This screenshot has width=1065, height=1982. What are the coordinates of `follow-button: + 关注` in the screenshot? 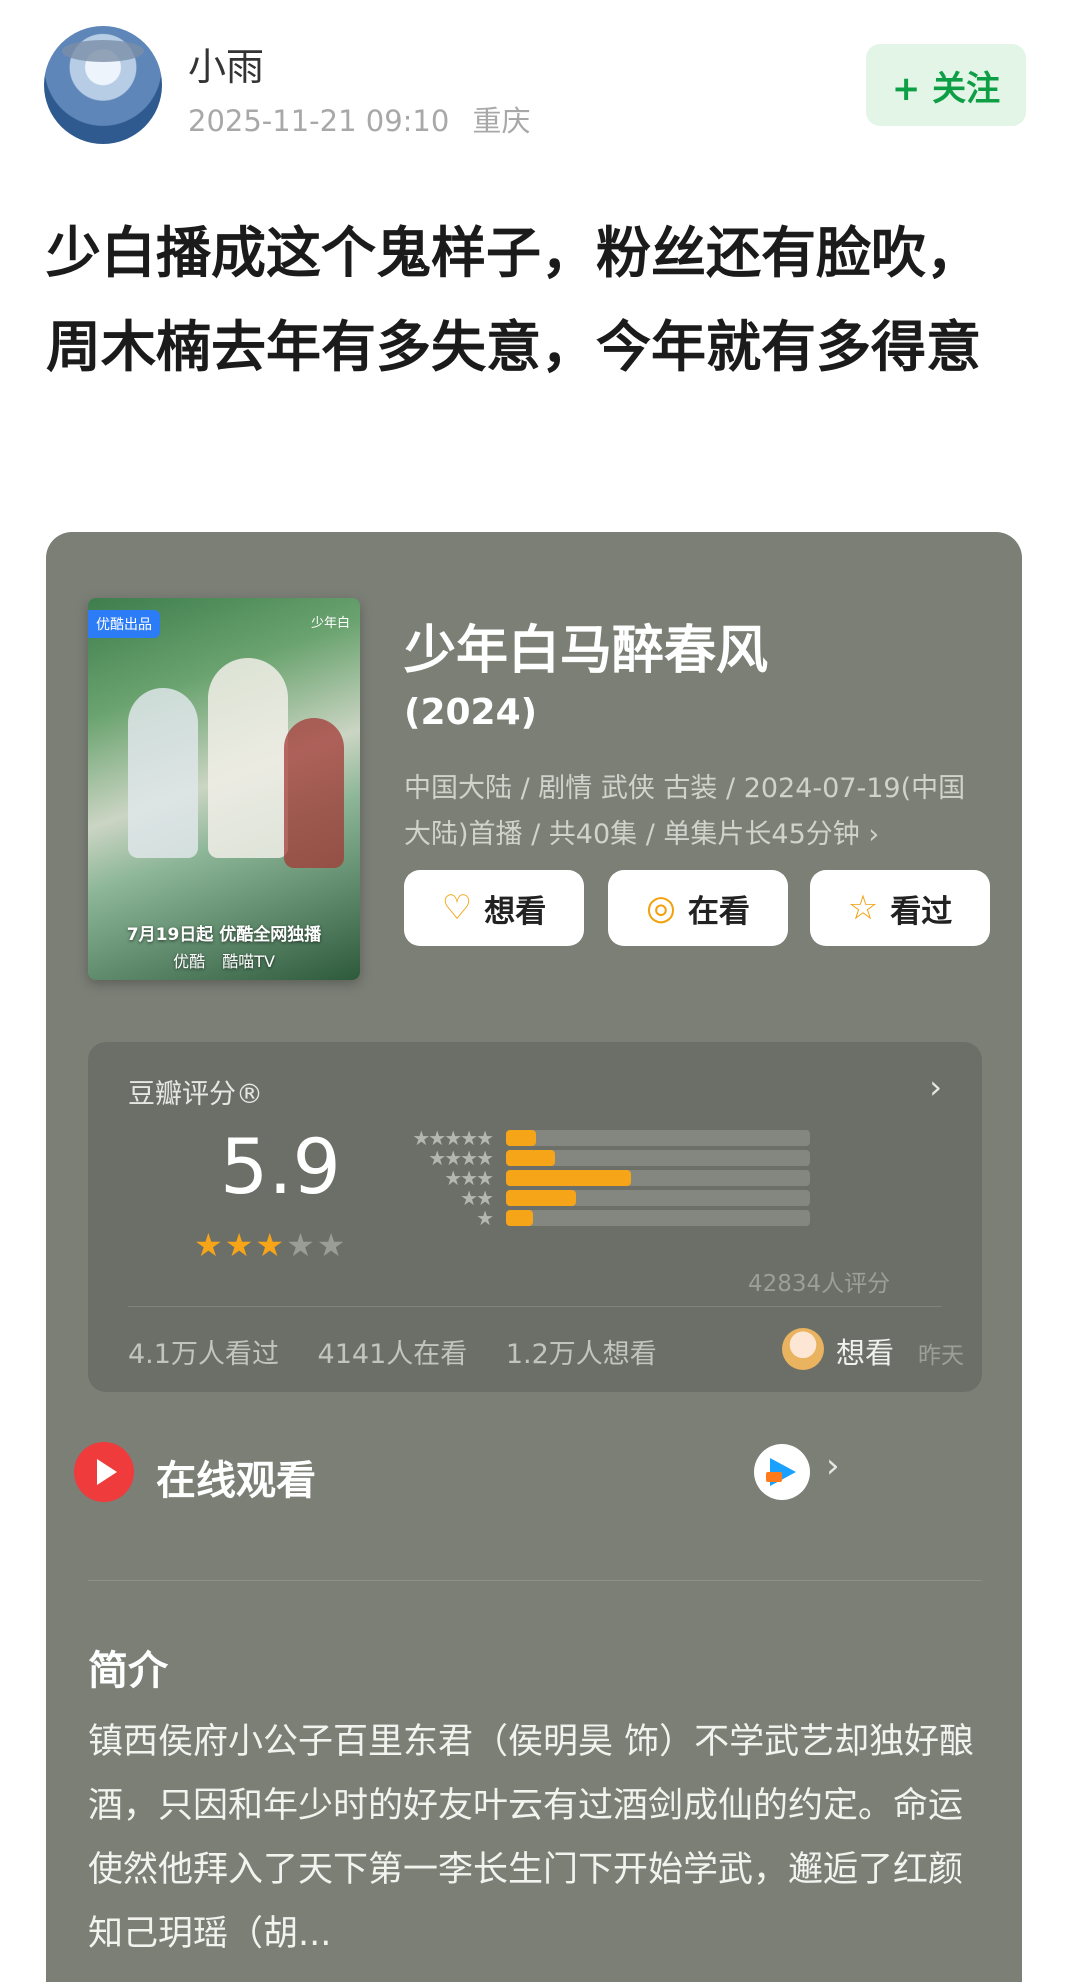 It's located at (946, 85).